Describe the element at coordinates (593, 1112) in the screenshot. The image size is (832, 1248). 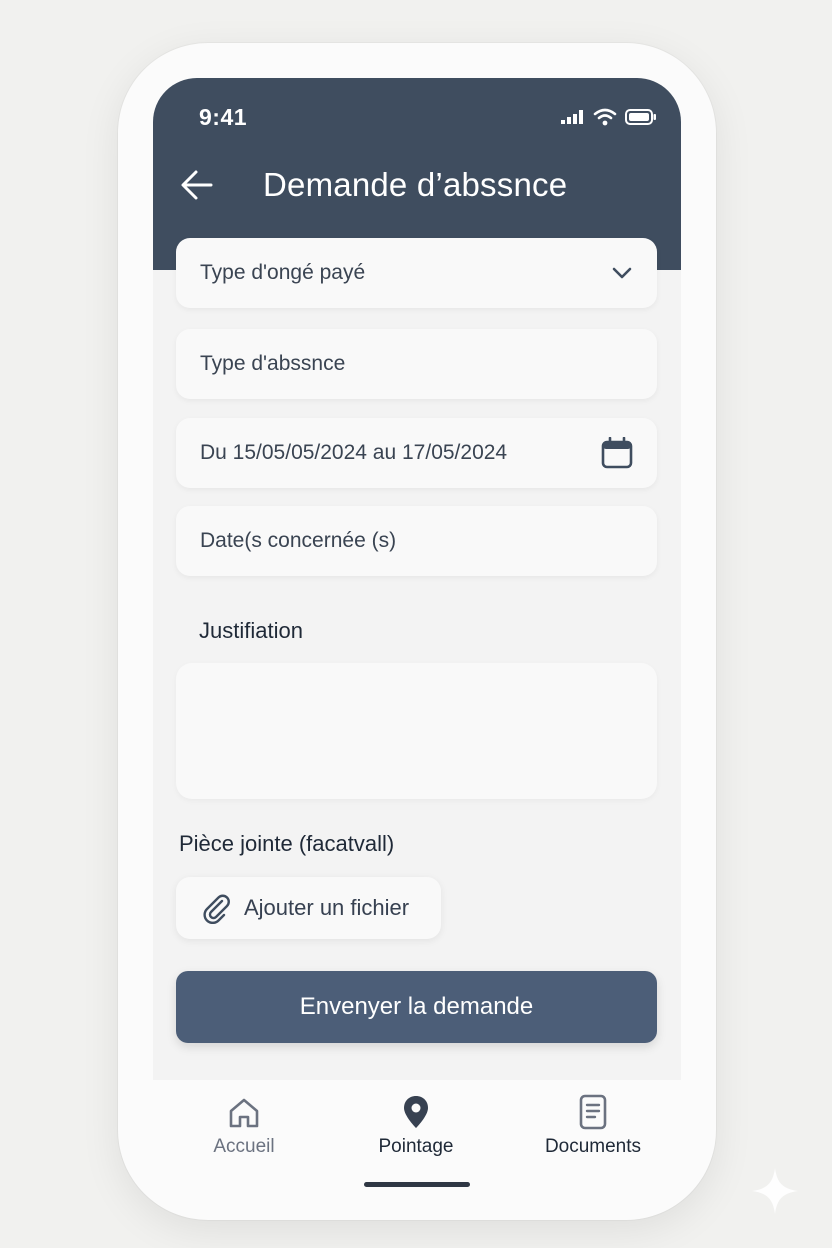
I see `document-icon` at that location.